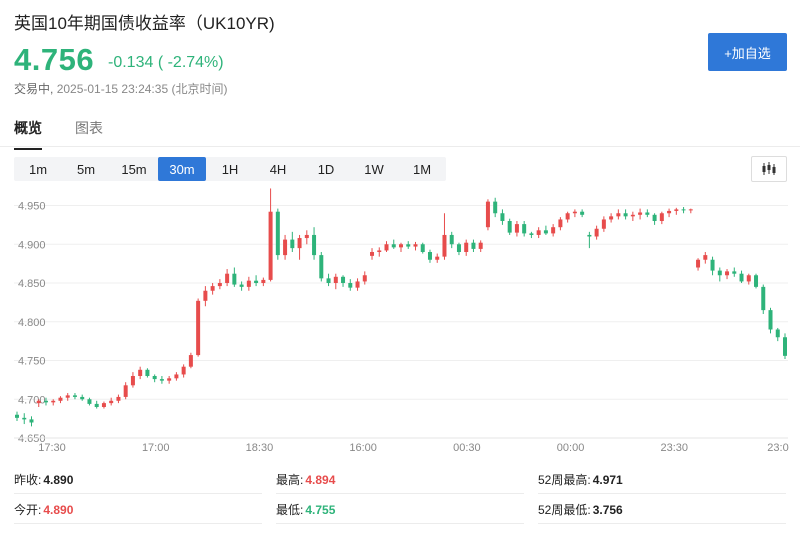 This screenshot has height=542, width=800. I want to click on stat-label: 最高:, so click(290, 480).